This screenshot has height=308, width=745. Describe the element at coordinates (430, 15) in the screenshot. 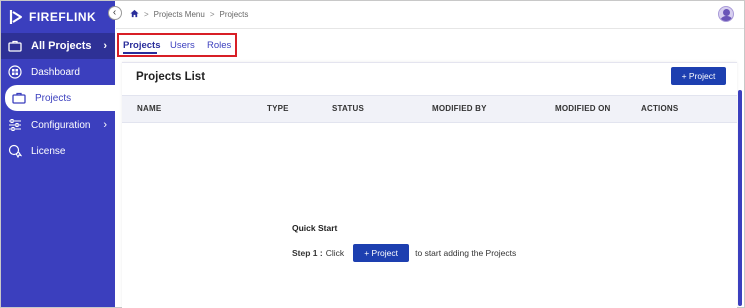

I see `top-bar: > Projects Menu > Projects` at that location.